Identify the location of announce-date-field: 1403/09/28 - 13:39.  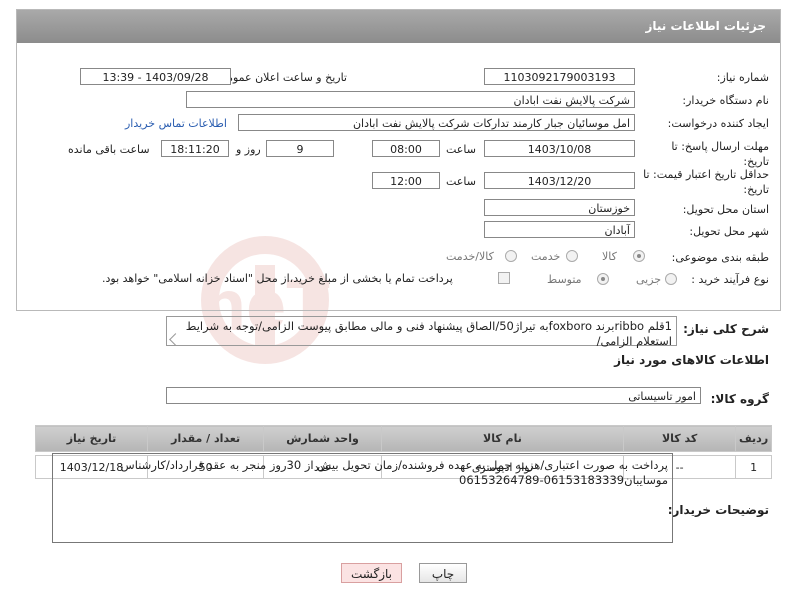
(155, 76).